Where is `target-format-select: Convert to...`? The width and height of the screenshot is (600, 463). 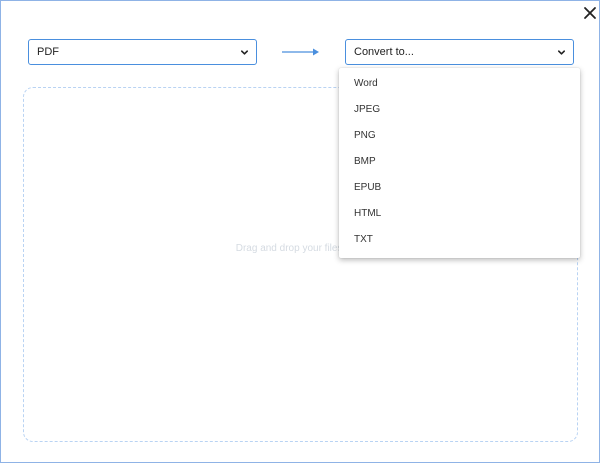 target-format-select: Convert to... is located at coordinates (459, 52).